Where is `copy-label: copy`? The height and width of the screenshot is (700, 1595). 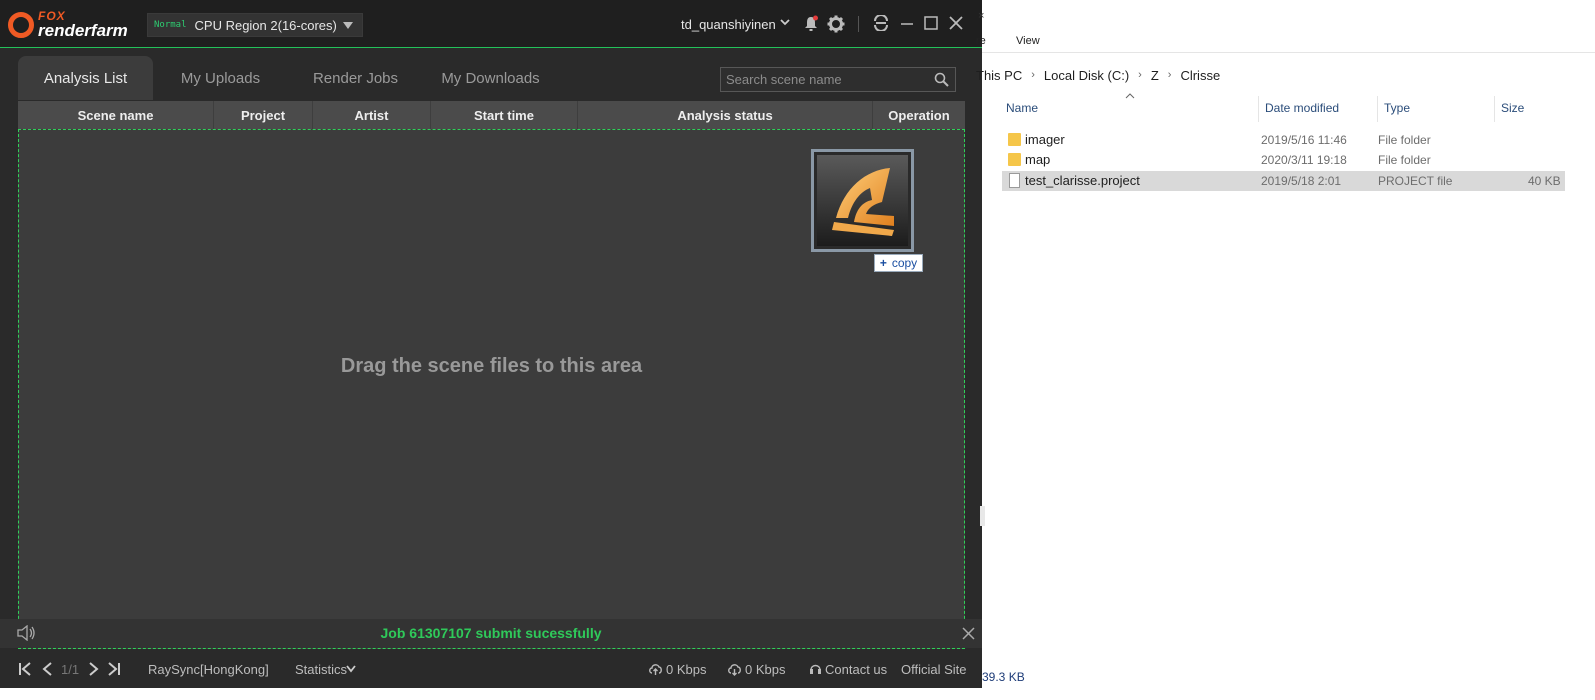
copy-label: copy is located at coordinates (904, 263).